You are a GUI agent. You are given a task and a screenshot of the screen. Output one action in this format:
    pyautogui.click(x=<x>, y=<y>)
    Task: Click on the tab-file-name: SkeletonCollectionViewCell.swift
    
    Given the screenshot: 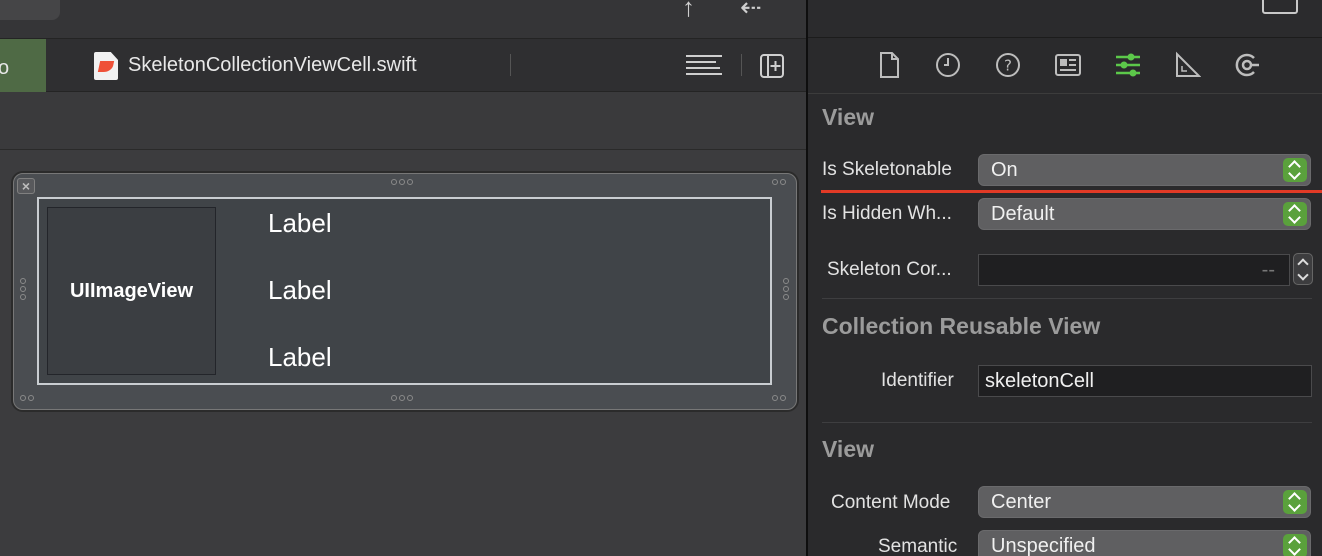 What is the action you would take?
    pyautogui.click(x=272, y=65)
    